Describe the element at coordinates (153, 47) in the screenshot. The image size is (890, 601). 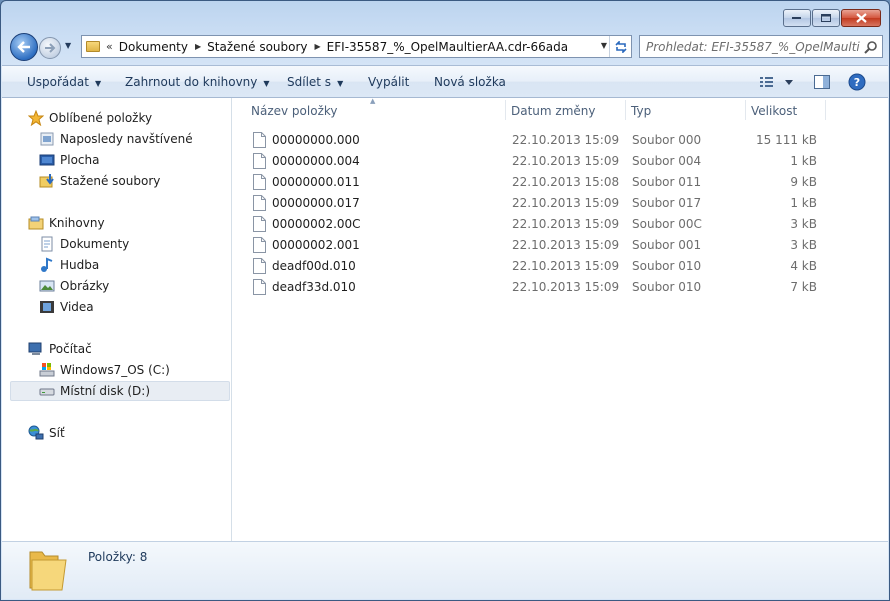
I see `breadcrumb-documents: Dokumenty` at that location.